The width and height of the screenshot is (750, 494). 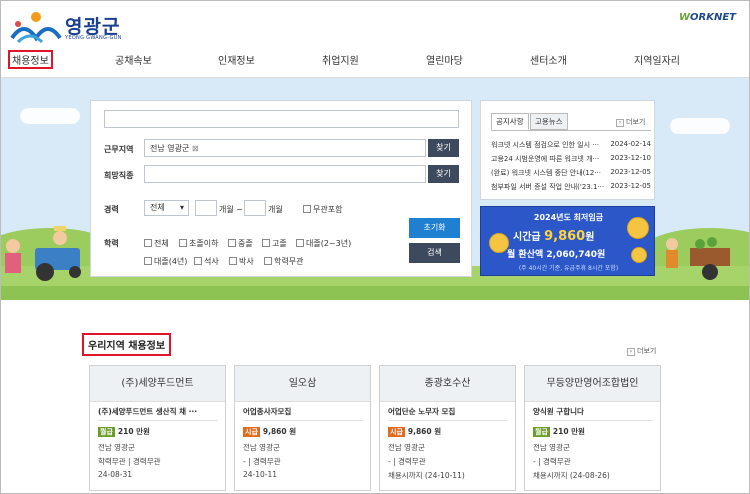 I want to click on tab-notices: 공지사항, so click(x=510, y=121).